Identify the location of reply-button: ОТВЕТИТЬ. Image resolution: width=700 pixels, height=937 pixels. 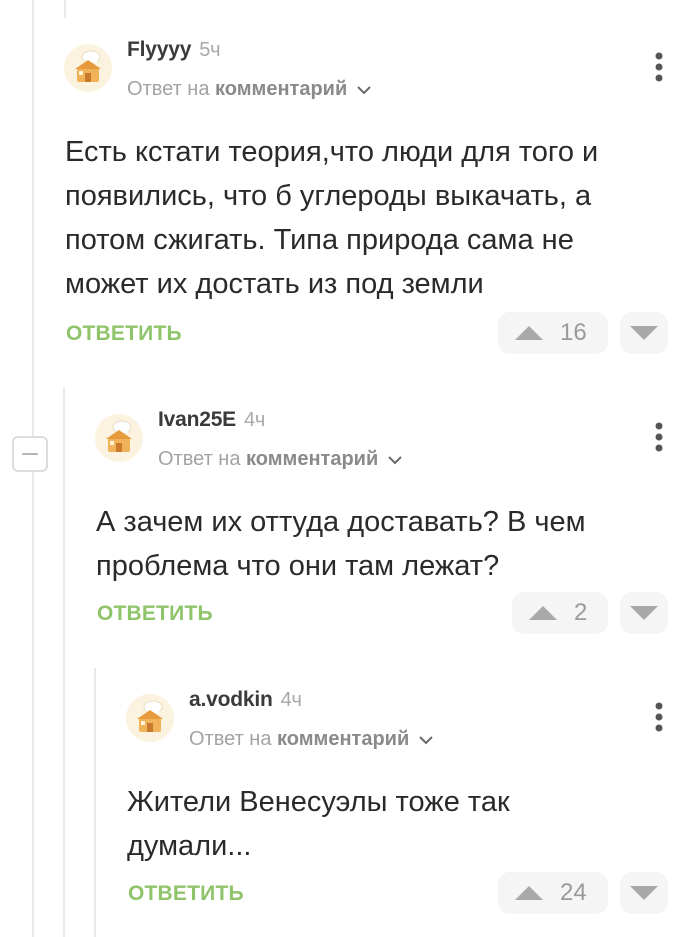
(186, 894).